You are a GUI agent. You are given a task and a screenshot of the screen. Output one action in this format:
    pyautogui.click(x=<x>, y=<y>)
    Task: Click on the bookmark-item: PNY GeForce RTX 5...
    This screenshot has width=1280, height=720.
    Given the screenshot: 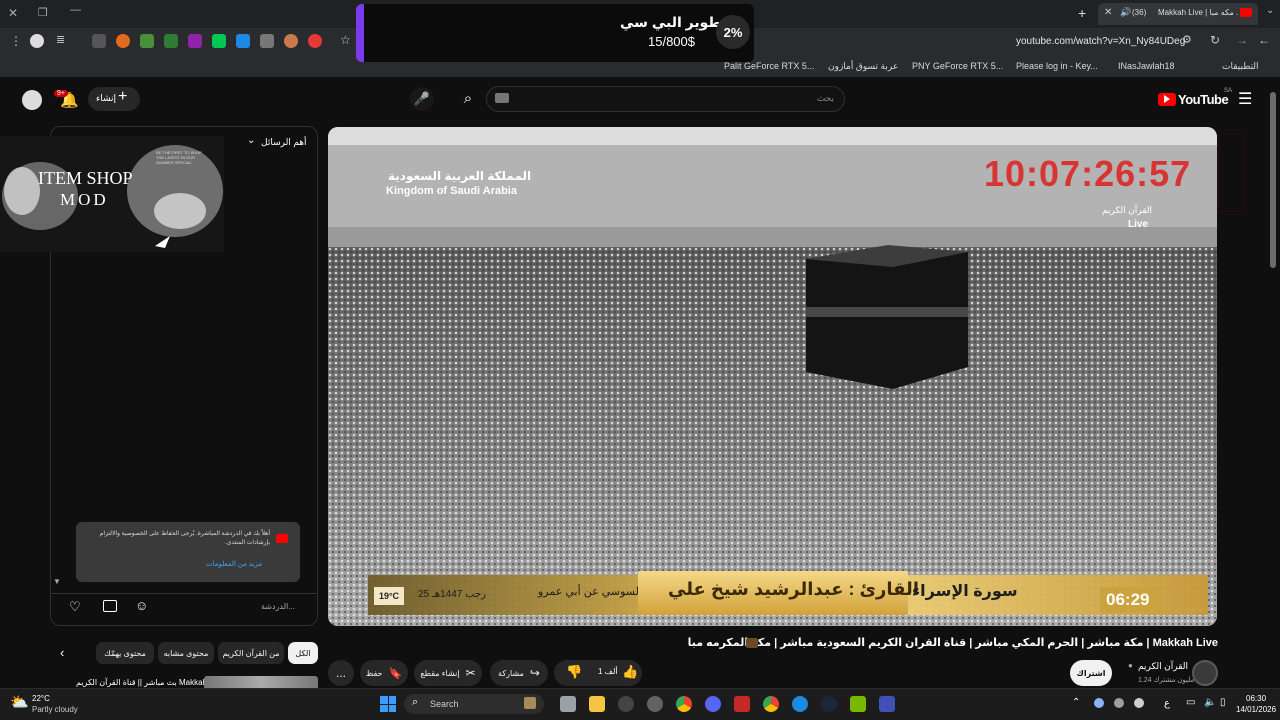 What is the action you would take?
    pyautogui.click(x=957, y=66)
    